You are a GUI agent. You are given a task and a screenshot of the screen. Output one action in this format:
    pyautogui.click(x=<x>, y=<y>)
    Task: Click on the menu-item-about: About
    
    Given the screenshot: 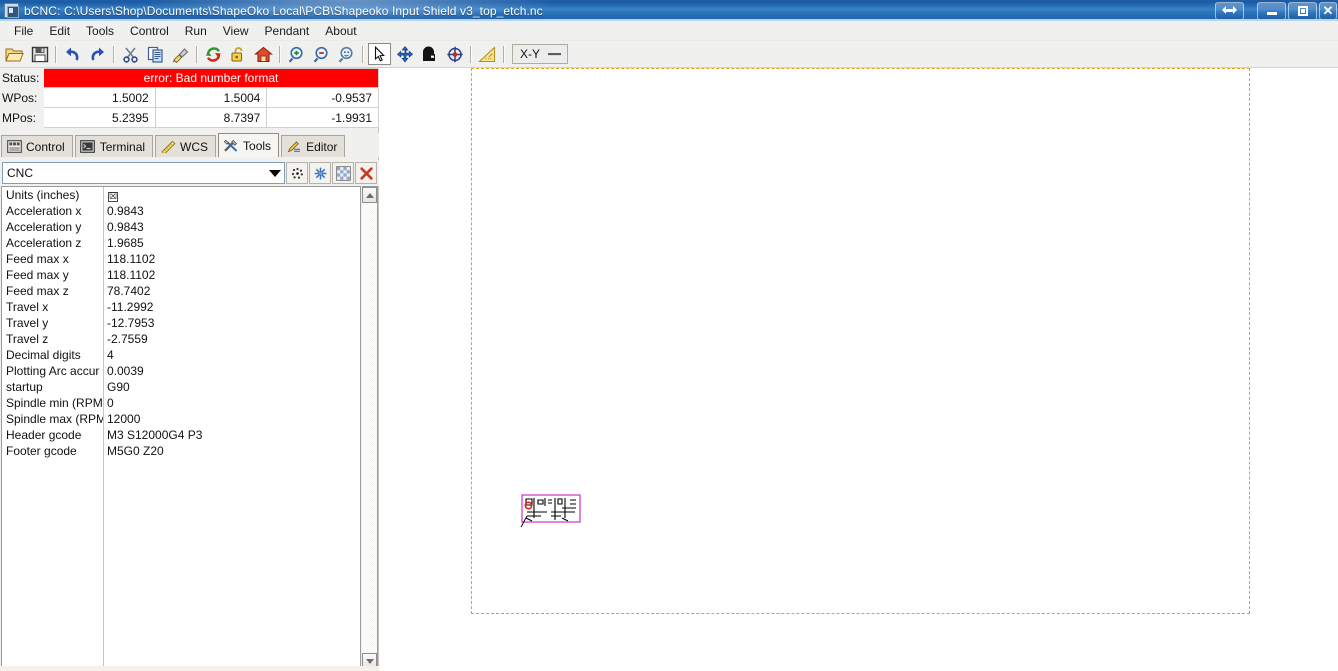 What is the action you would take?
    pyautogui.click(x=340, y=31)
    